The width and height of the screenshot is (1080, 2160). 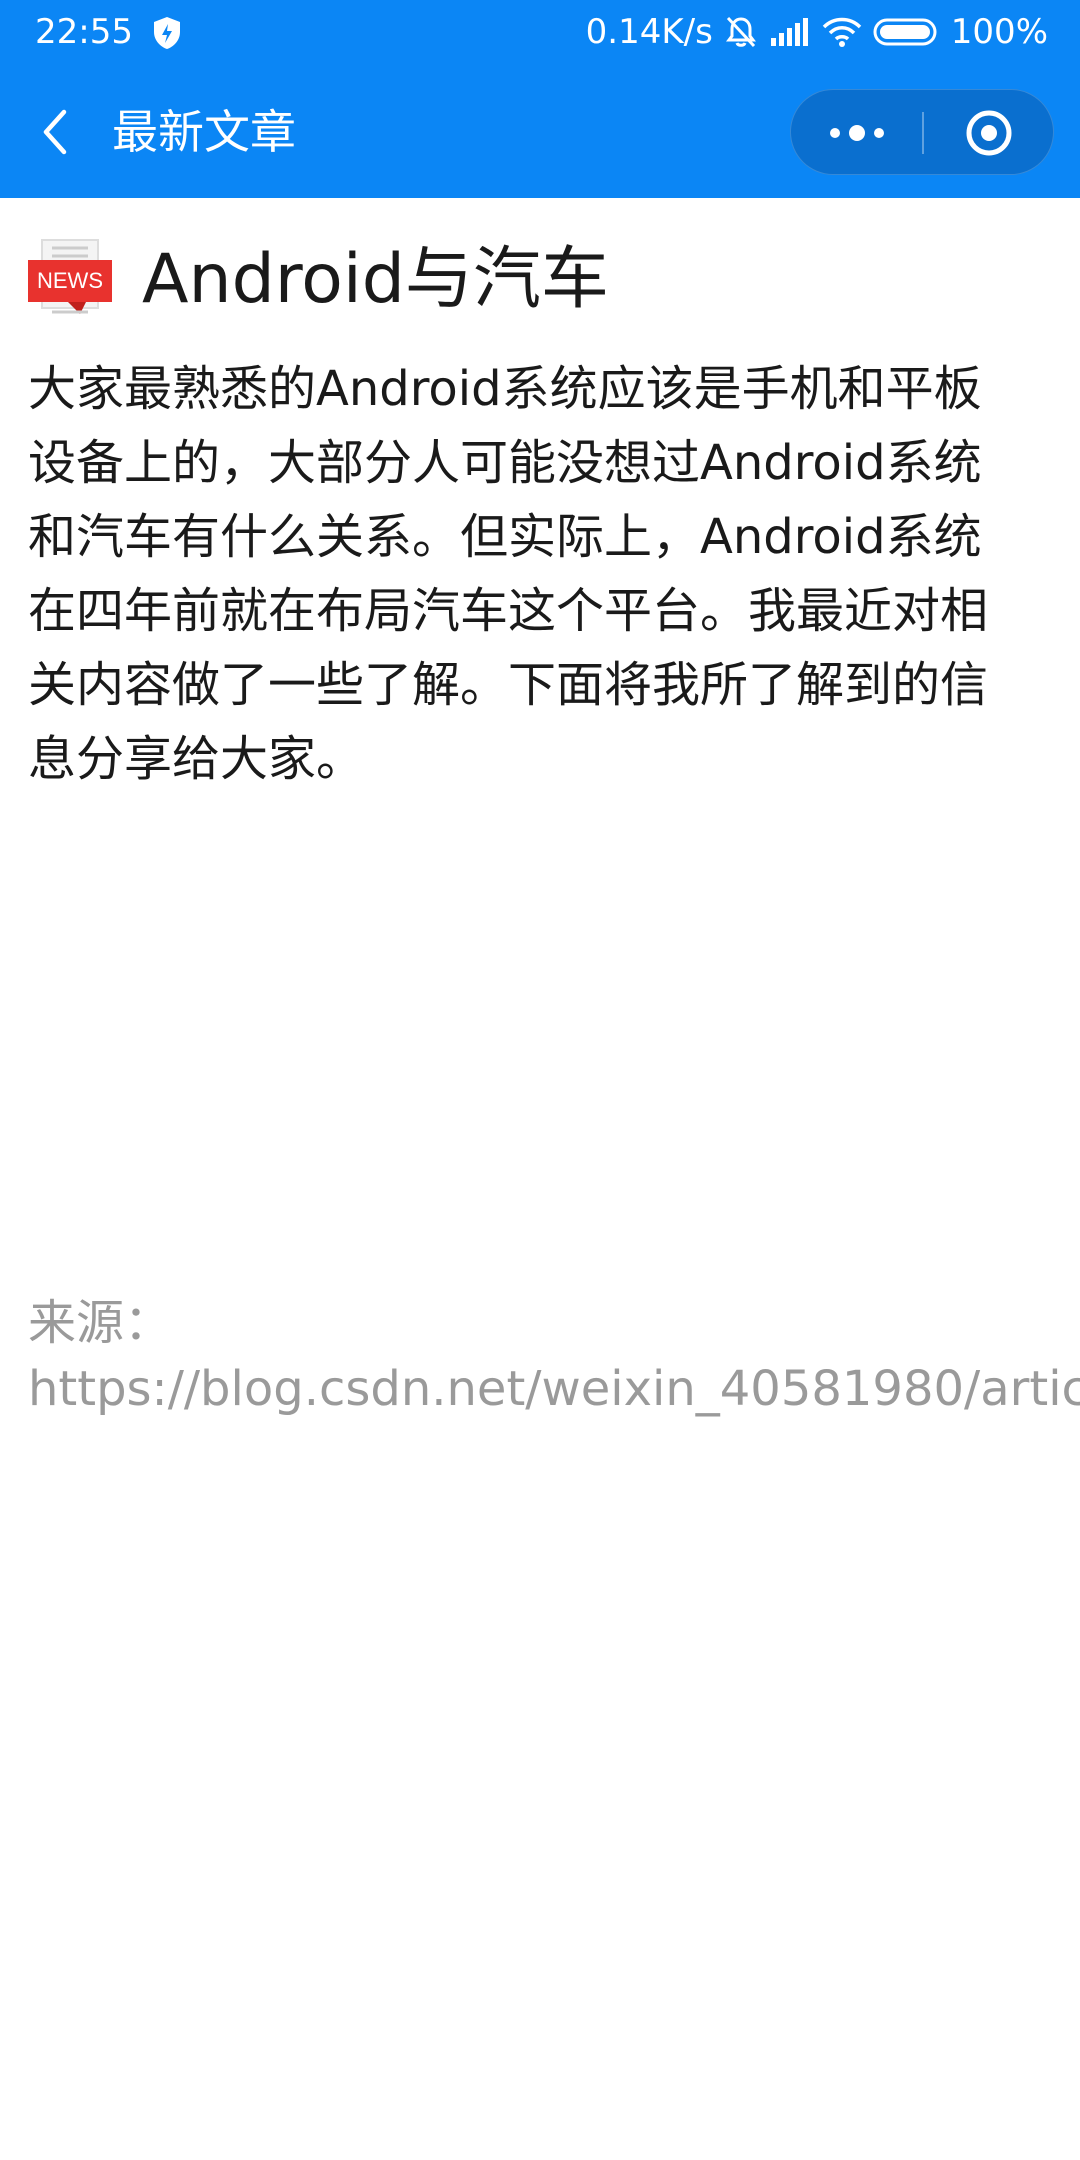 I want to click on shield-icon, so click(x=167, y=33).